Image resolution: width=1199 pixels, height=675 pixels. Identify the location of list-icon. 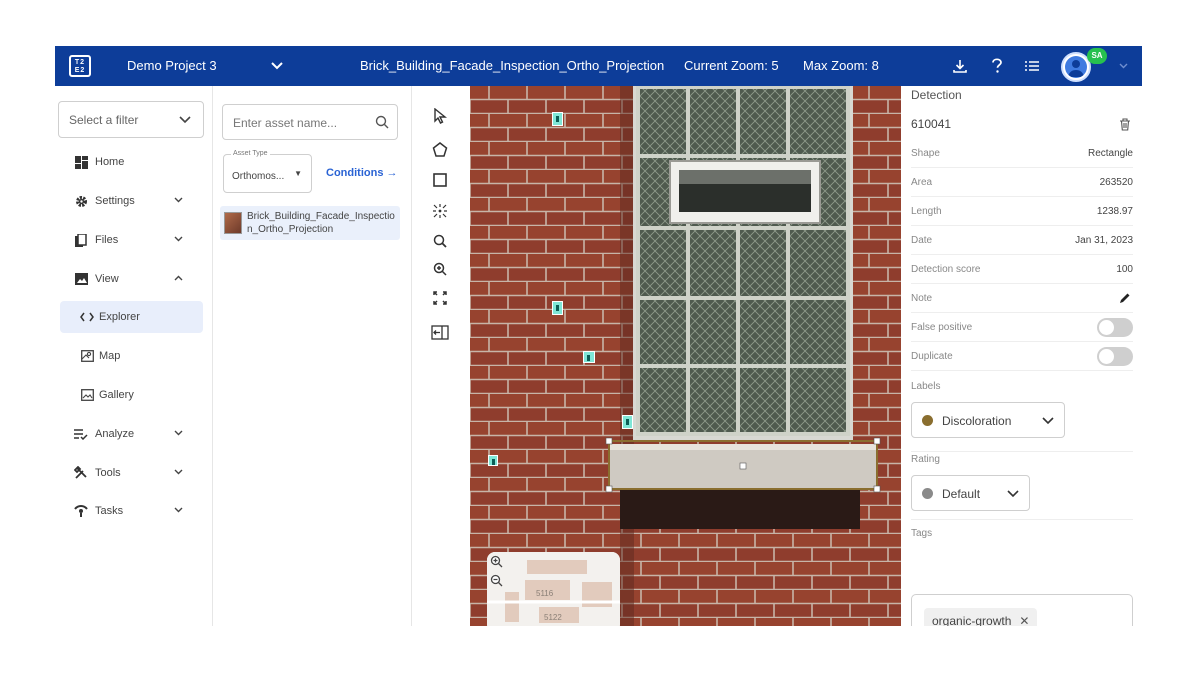
(1032, 66).